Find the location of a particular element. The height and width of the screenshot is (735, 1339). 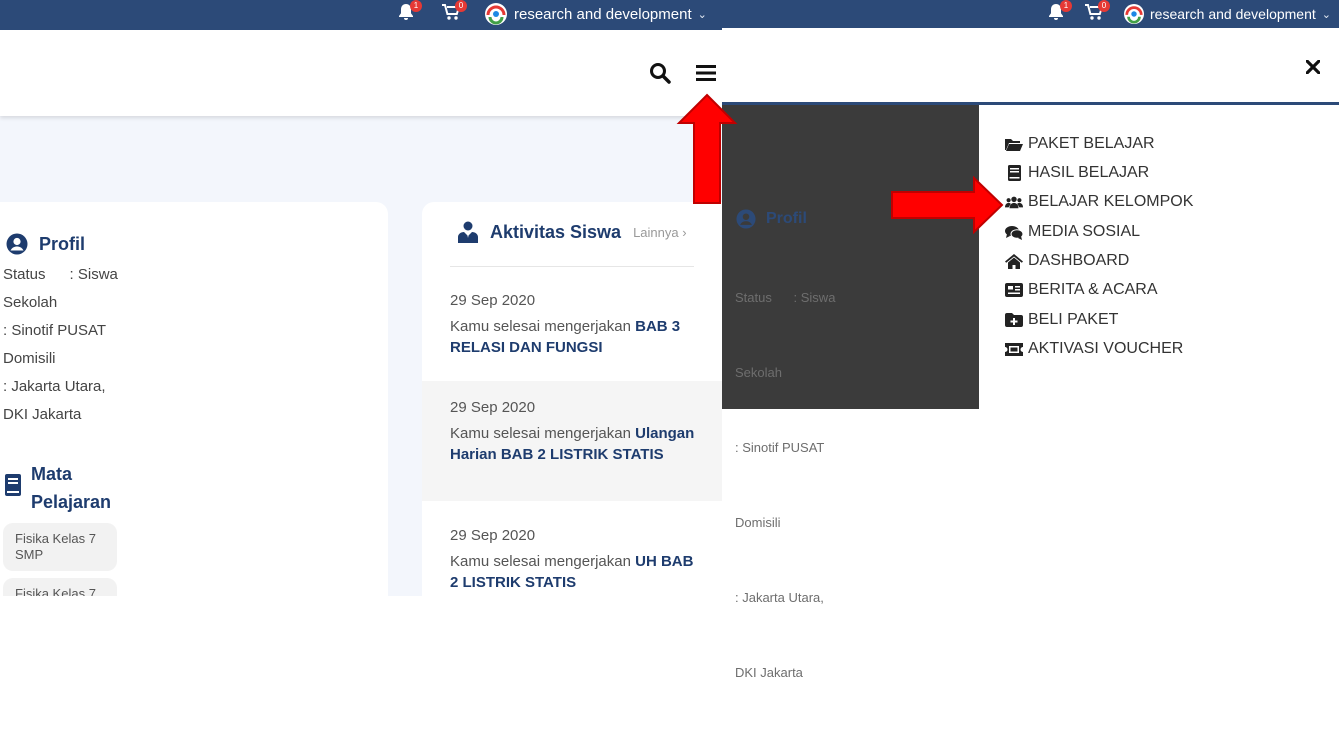

right-arrow-annotation is located at coordinates (947, 205).